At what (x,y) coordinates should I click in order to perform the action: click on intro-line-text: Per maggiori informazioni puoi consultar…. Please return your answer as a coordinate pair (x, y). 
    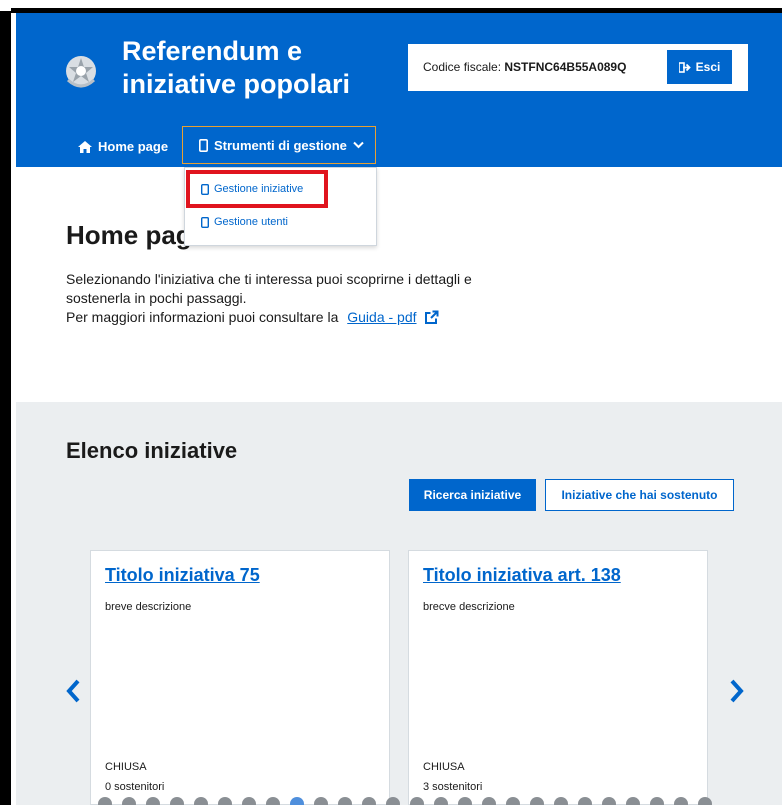
    Looking at the image, I should click on (202, 317).